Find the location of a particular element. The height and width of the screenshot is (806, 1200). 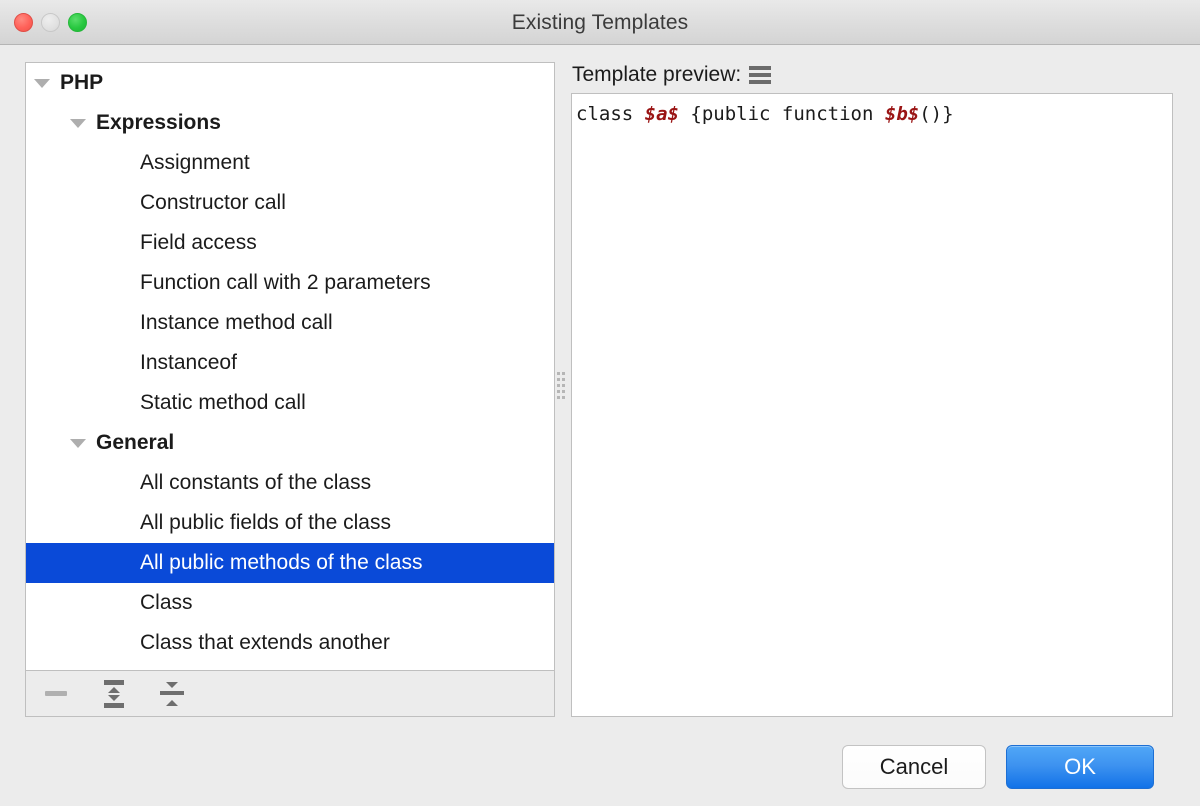

tree-item-all-public-fields-of-the-class: All public fields of the class is located at coordinates (290, 523).